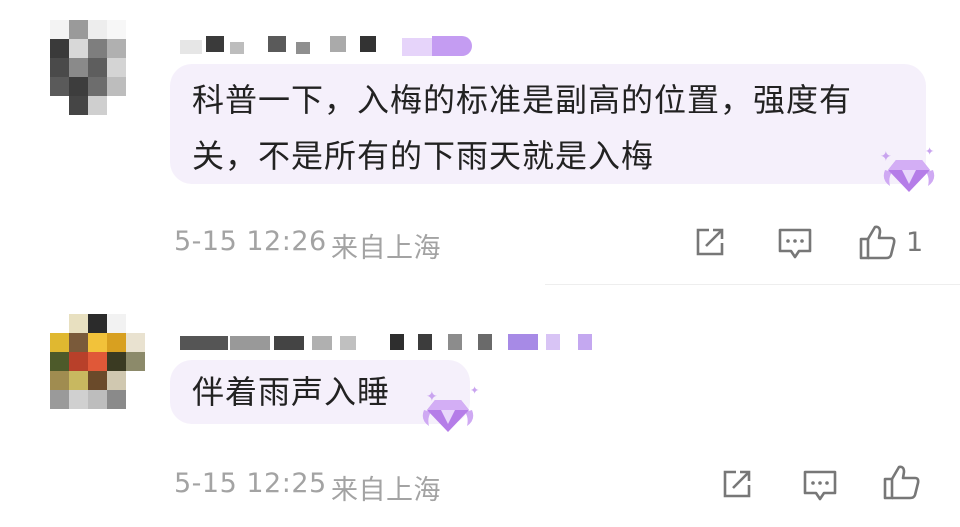 The image size is (960, 527). Describe the element at coordinates (522, 100) in the screenshot. I see `comment-text: 科普一下，入梅的标准是副高的位置，强度有` at that location.